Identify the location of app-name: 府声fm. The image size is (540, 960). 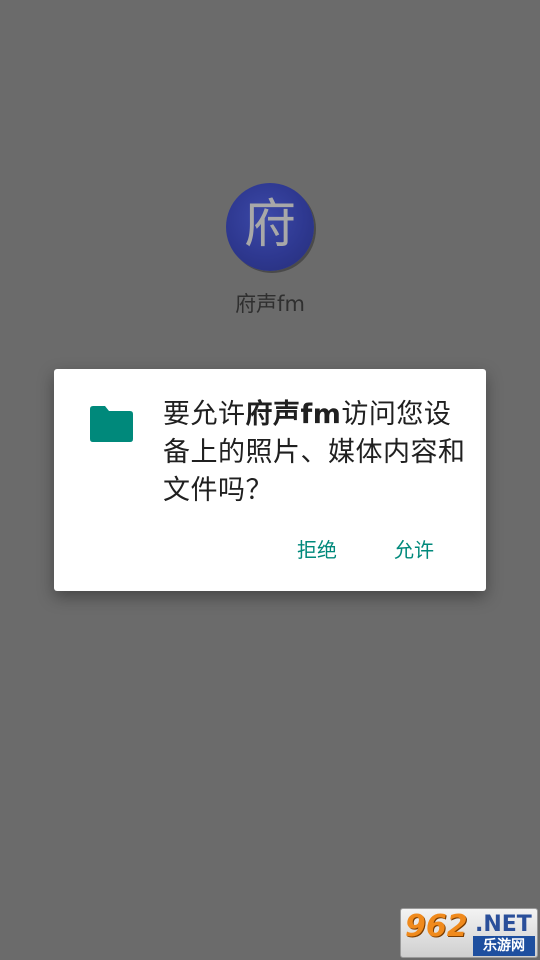
(270, 304).